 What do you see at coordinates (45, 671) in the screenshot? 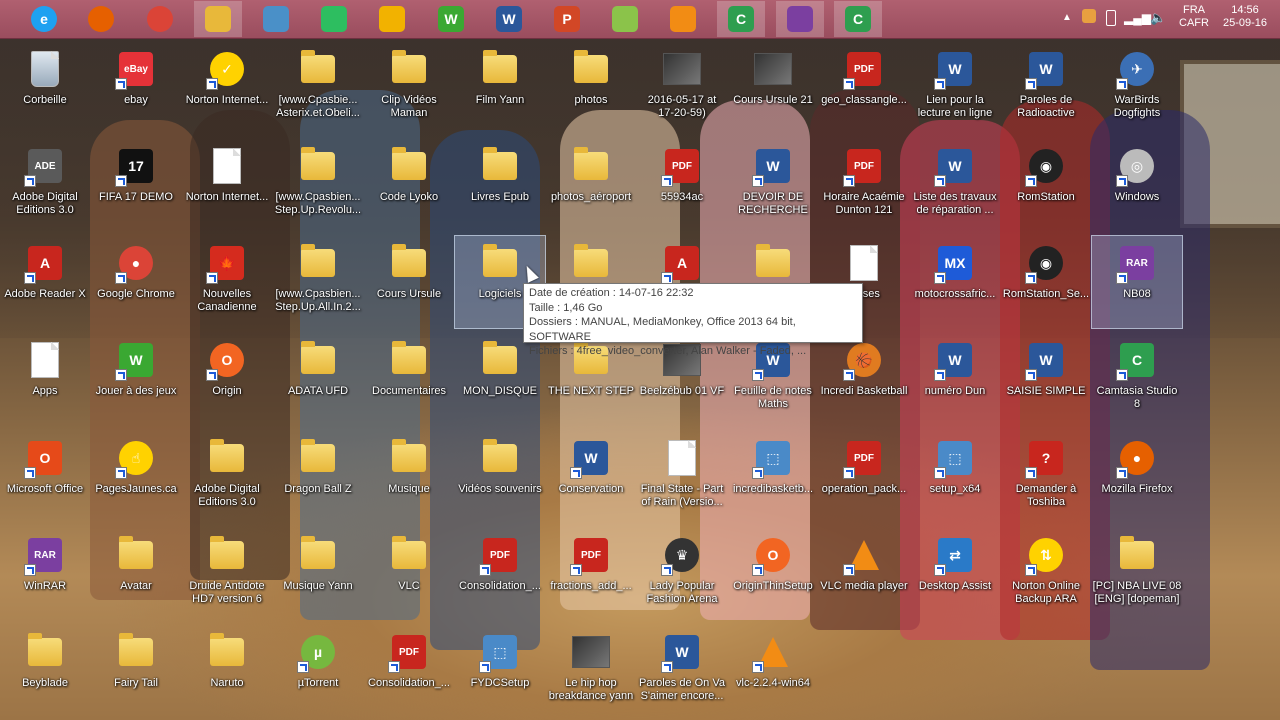
I see `desktop-icon: Beyblade` at bounding box center [45, 671].